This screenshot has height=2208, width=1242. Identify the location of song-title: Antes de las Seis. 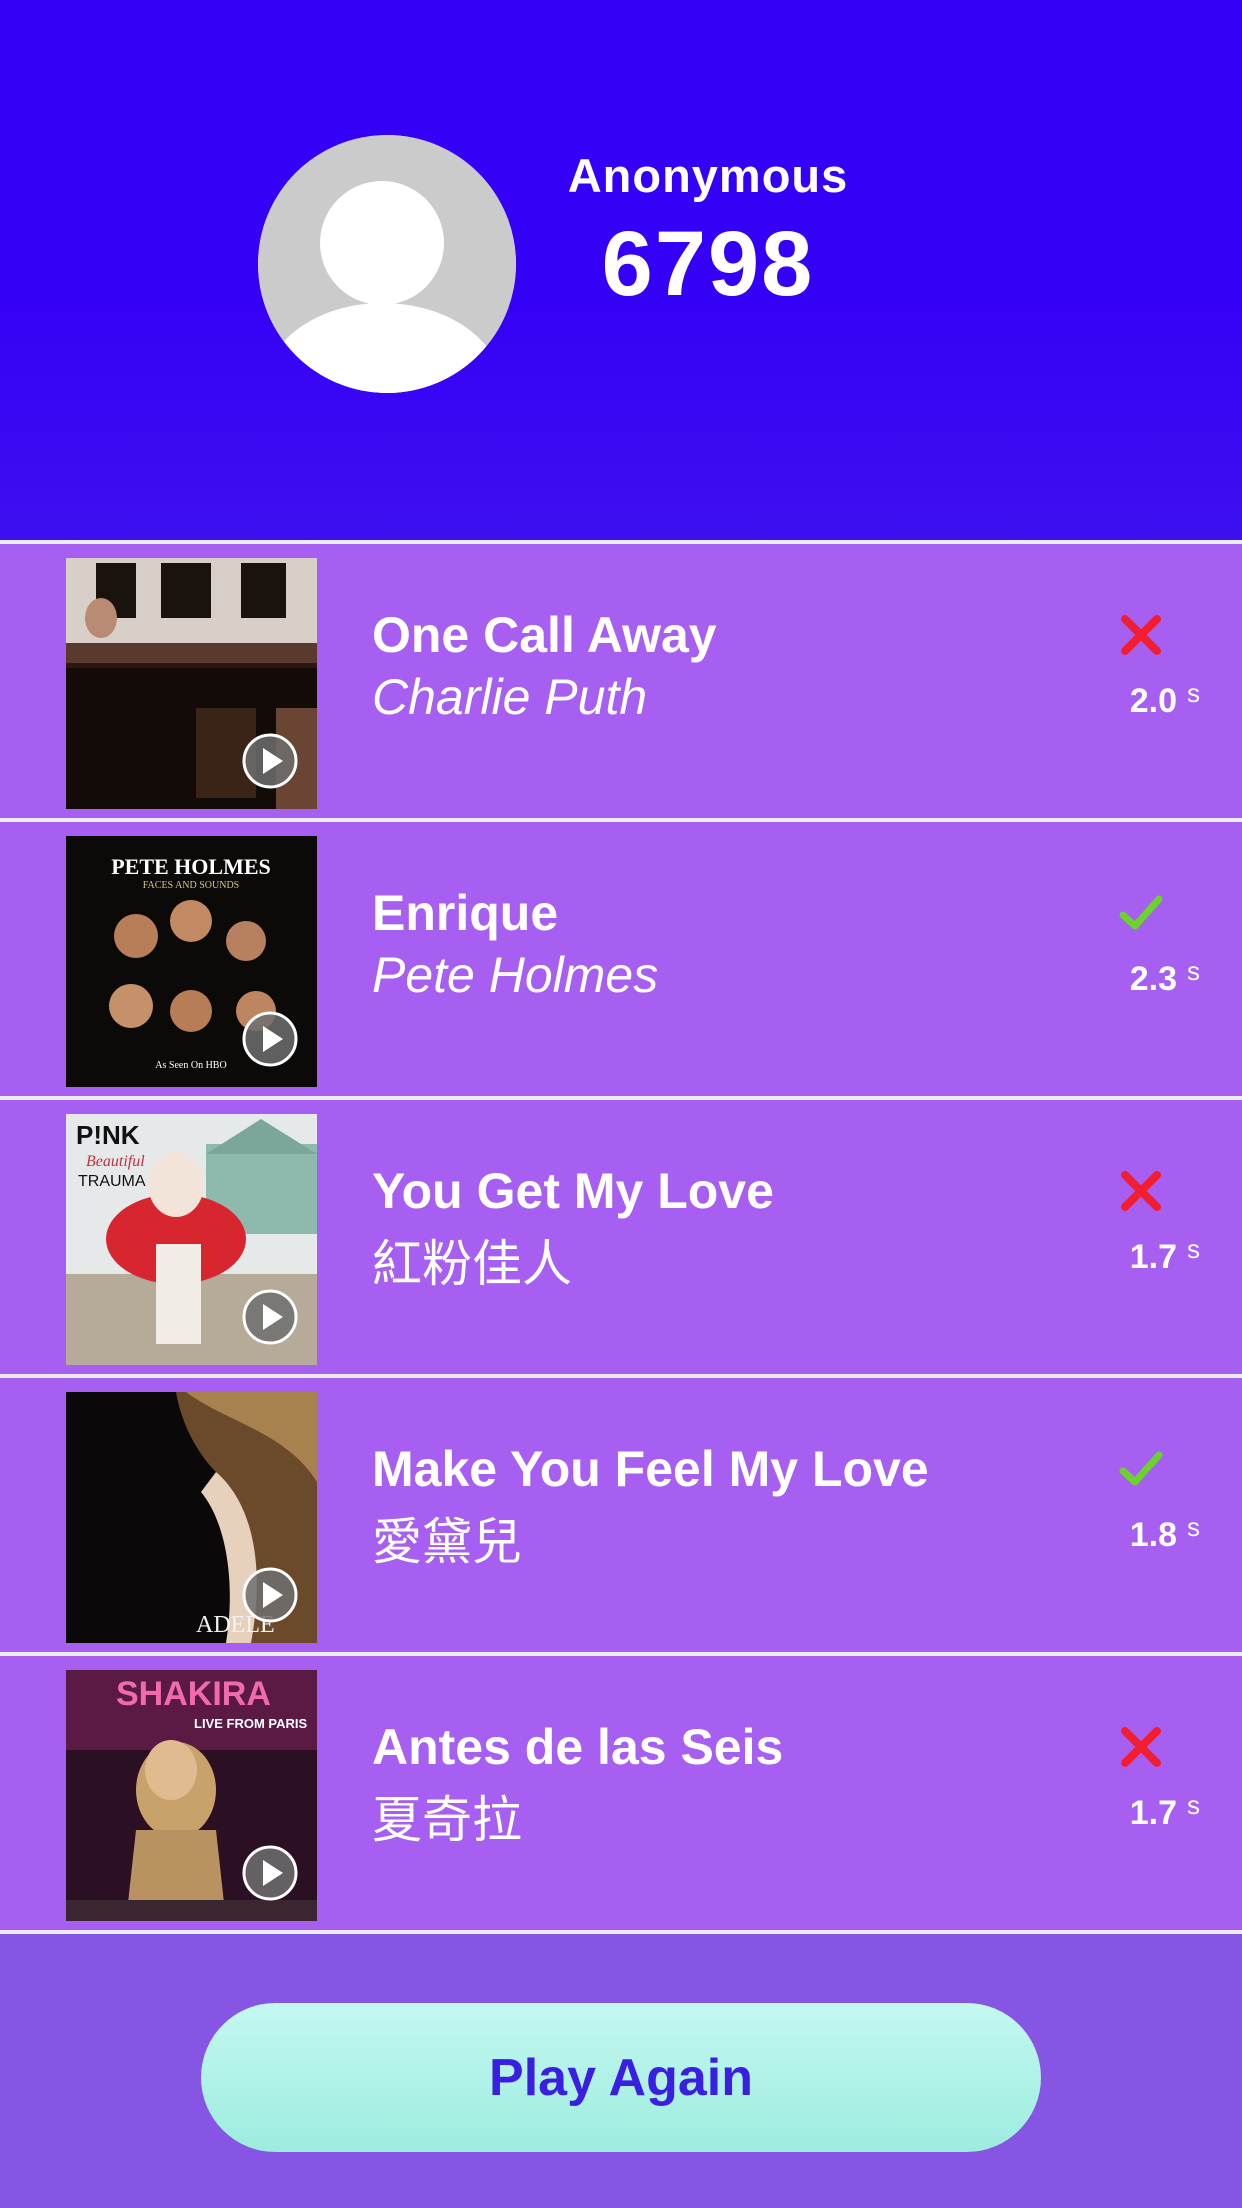
(578, 1747).